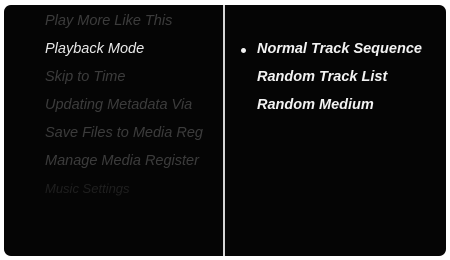  Describe the element at coordinates (339, 49) in the screenshot. I see `option-normal-track-sequence: Normal Track Sequence` at that location.